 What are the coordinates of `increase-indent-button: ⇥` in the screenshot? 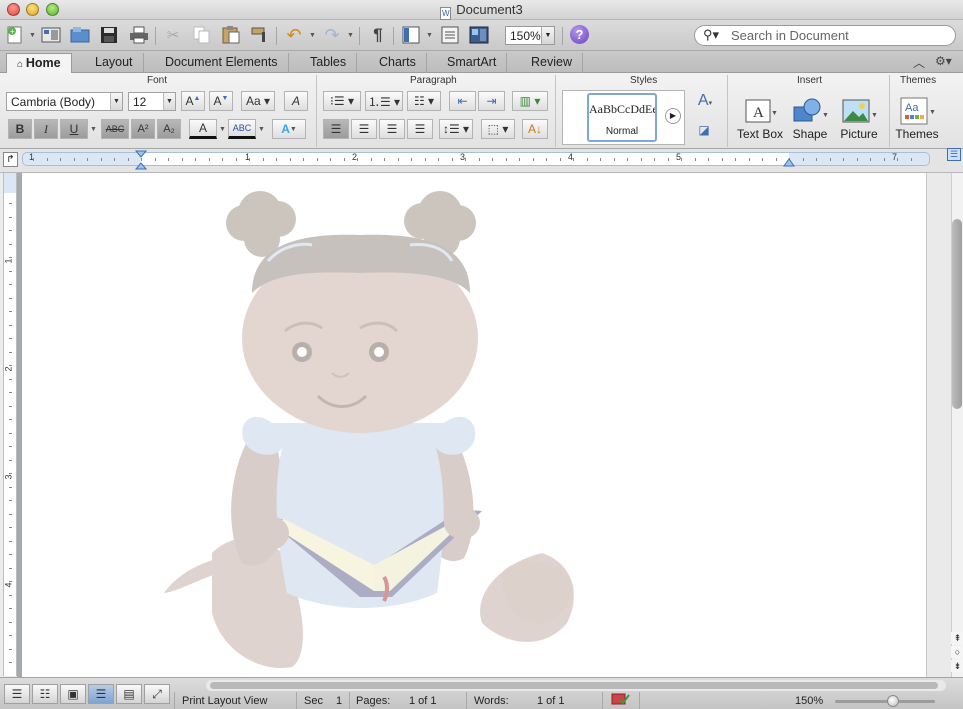 It's located at (491, 101).